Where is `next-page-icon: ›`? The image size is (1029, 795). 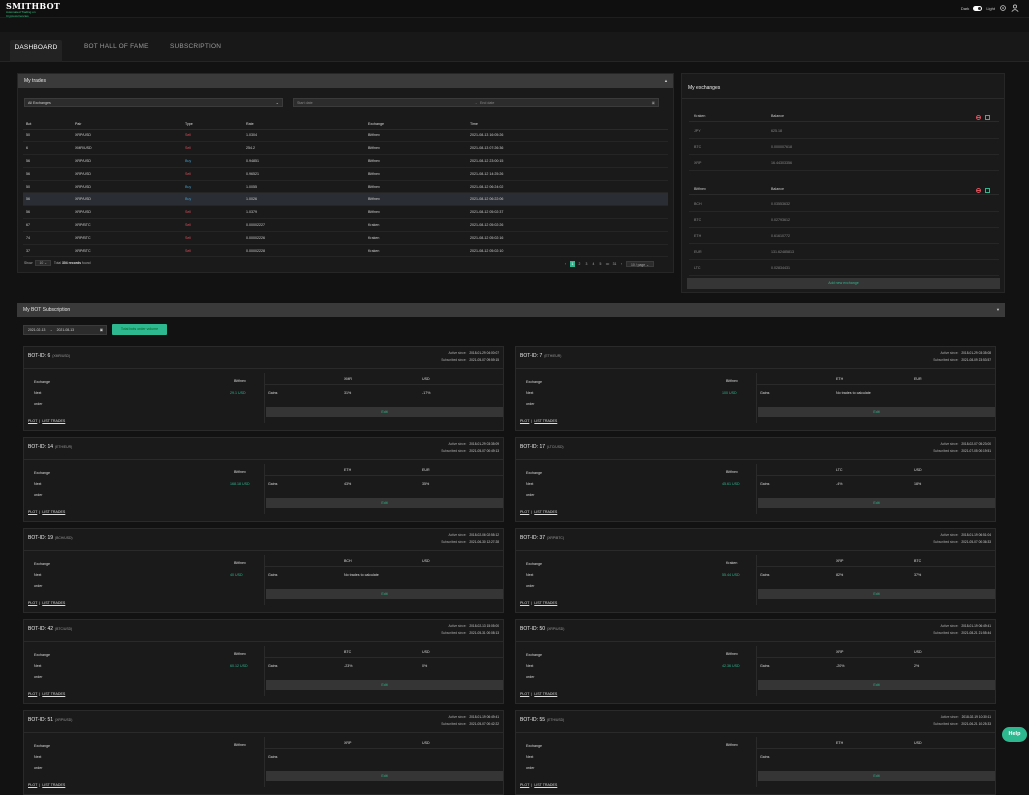 next-page-icon: › is located at coordinates (621, 264).